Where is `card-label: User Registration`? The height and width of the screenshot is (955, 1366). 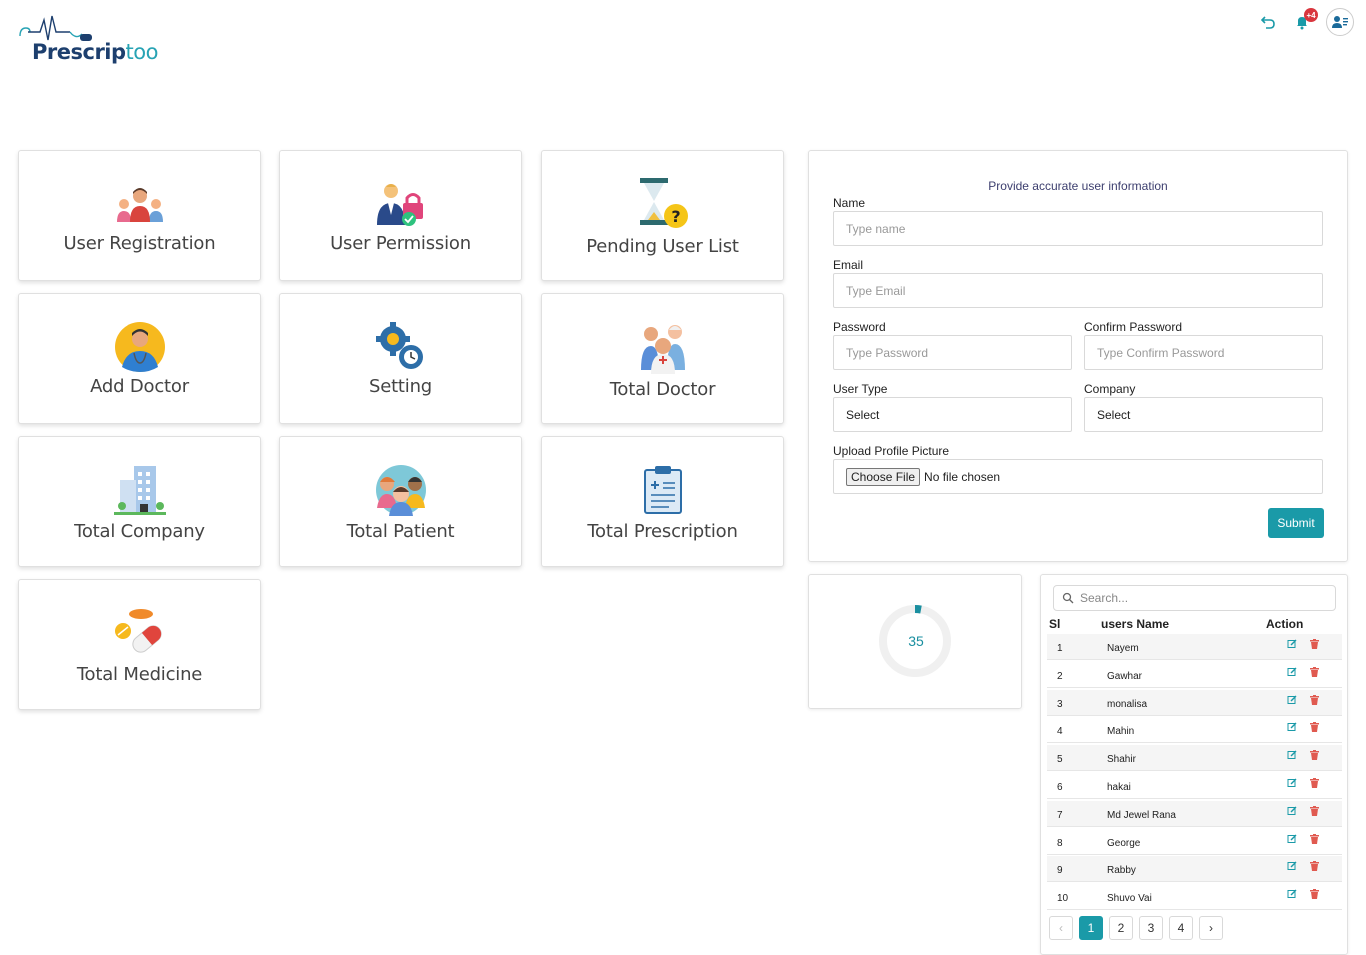
card-label: User Registration is located at coordinates (139, 243).